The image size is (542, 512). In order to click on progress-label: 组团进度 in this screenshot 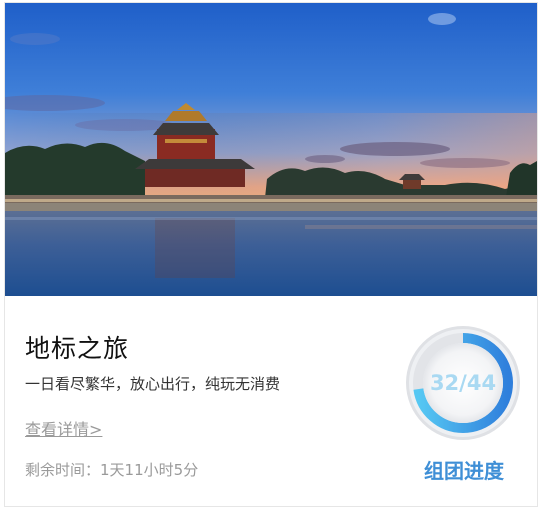, I will do `click(464, 471)`.